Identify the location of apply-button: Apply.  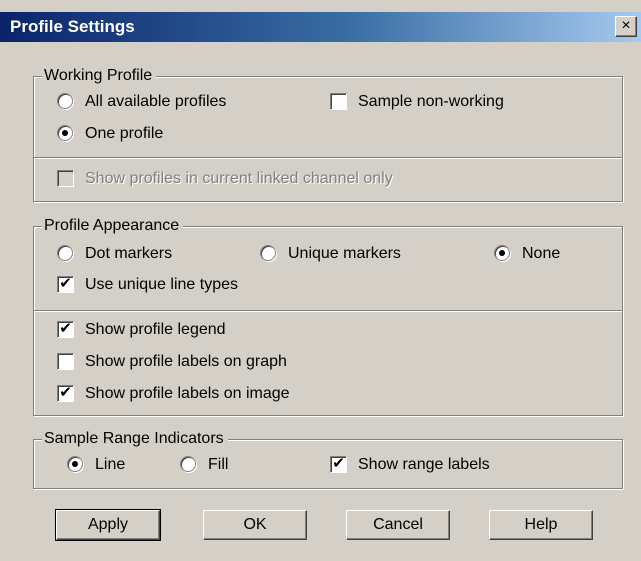
(108, 525).